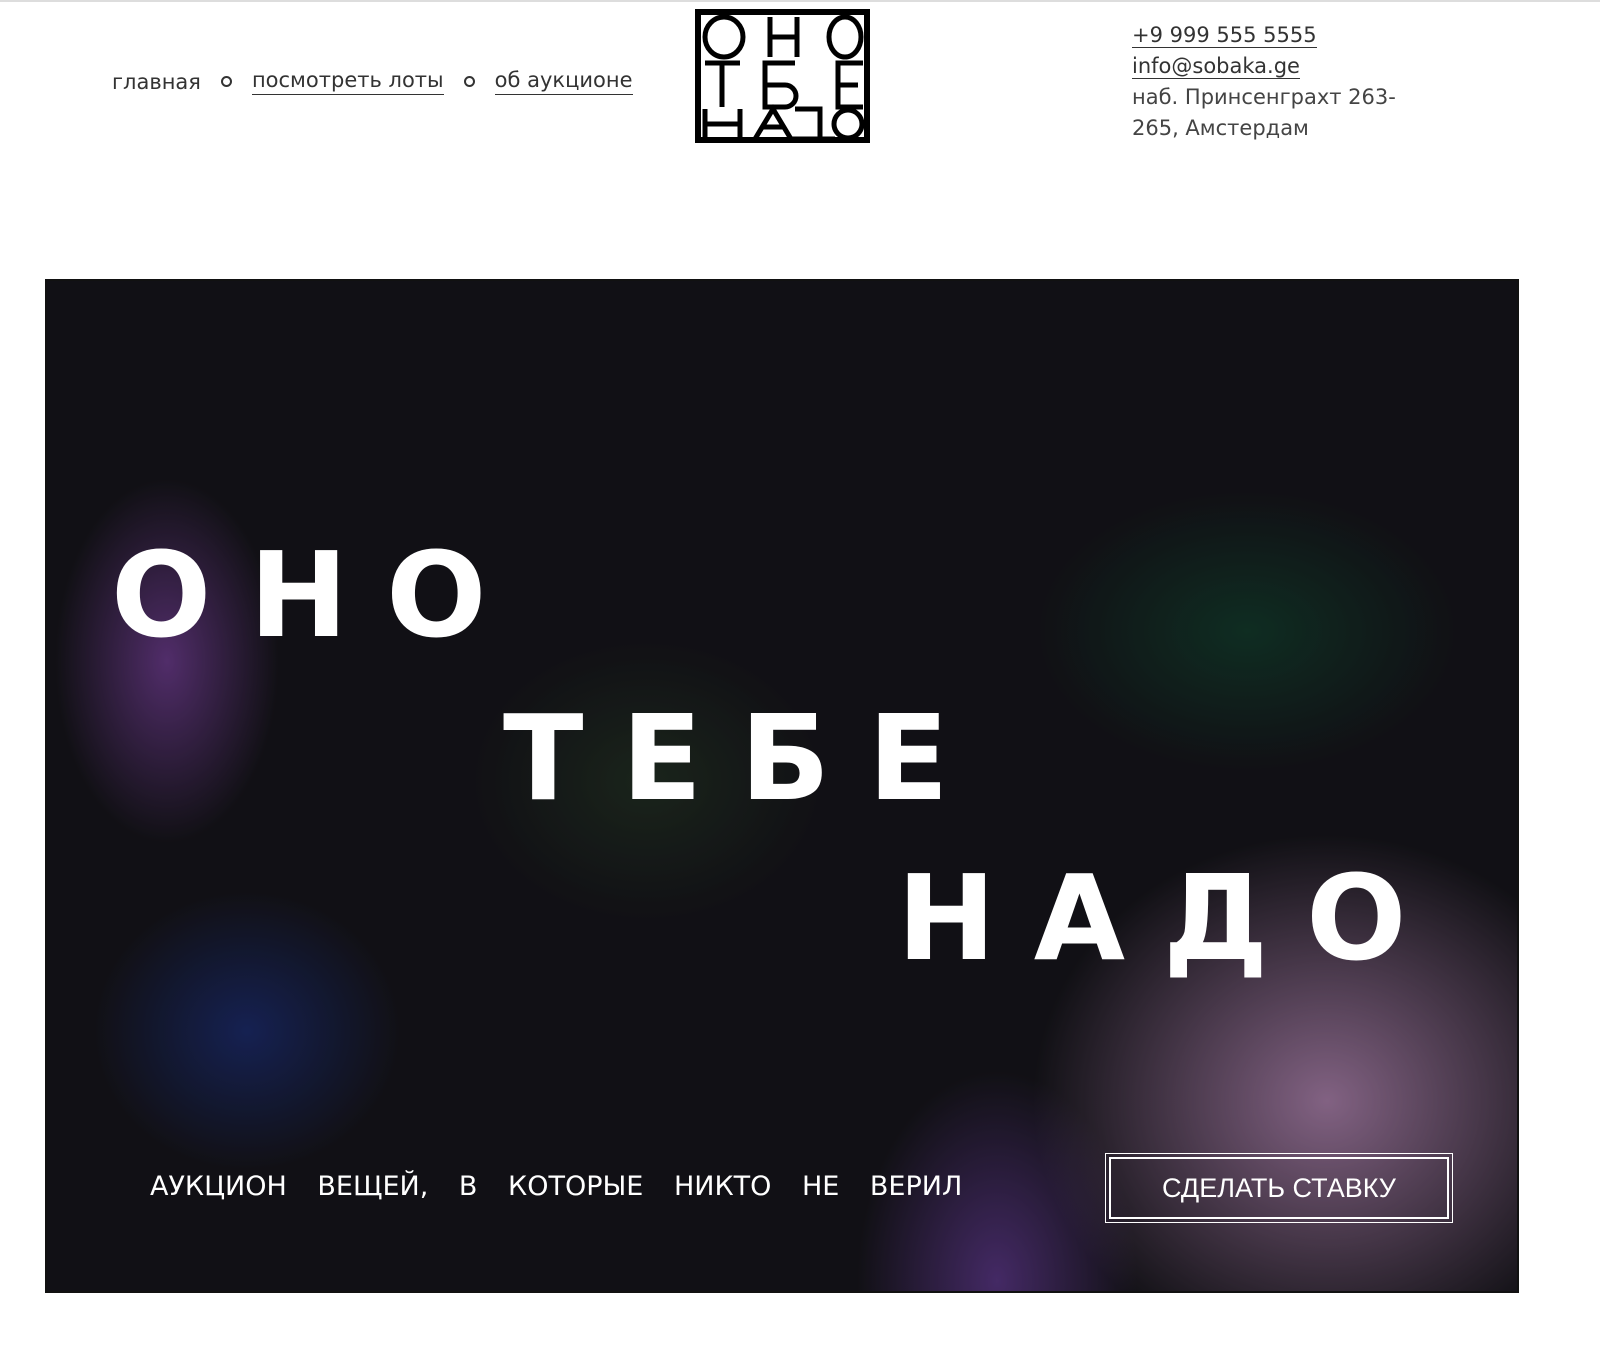 This screenshot has width=1600, height=1370. I want to click on hero-title-line3: НАДО, so click(1171, 918).